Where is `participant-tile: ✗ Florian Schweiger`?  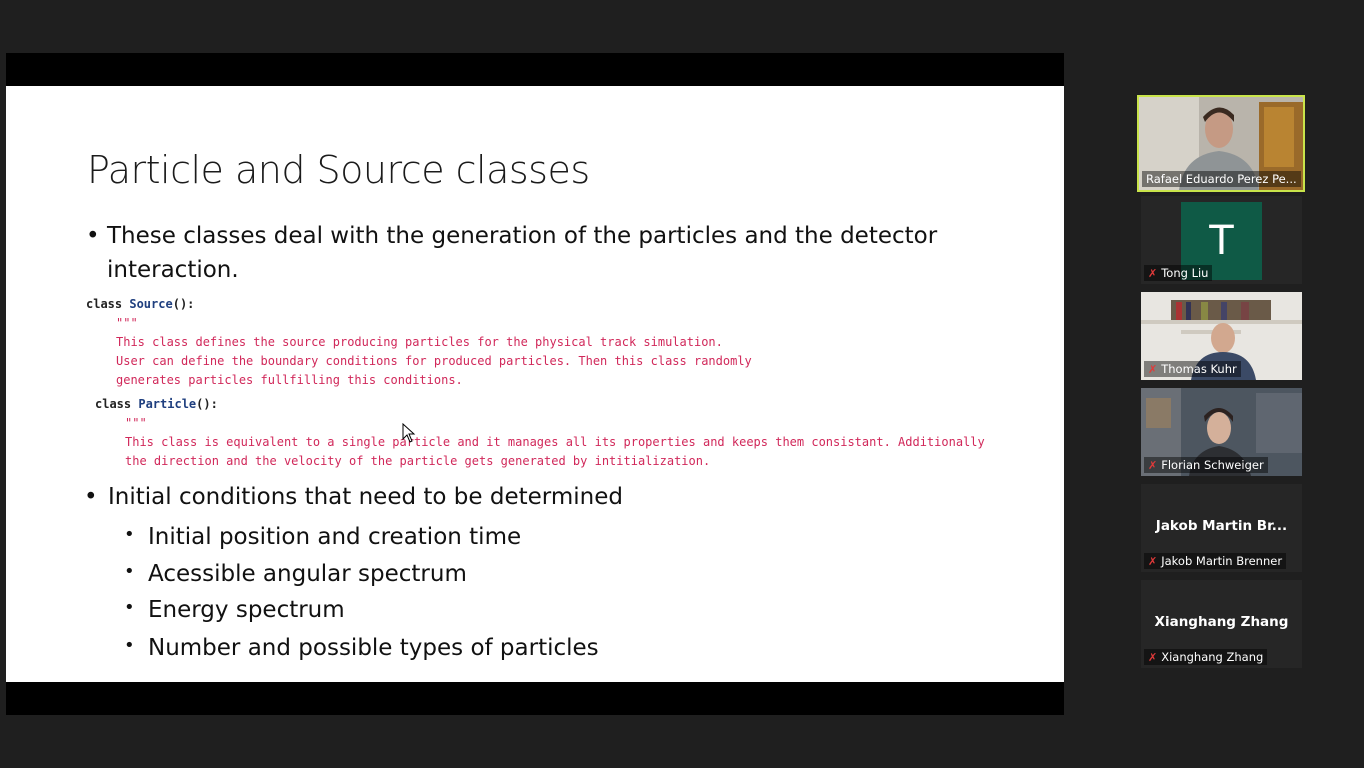 participant-tile: ✗ Florian Schweiger is located at coordinates (1221, 432).